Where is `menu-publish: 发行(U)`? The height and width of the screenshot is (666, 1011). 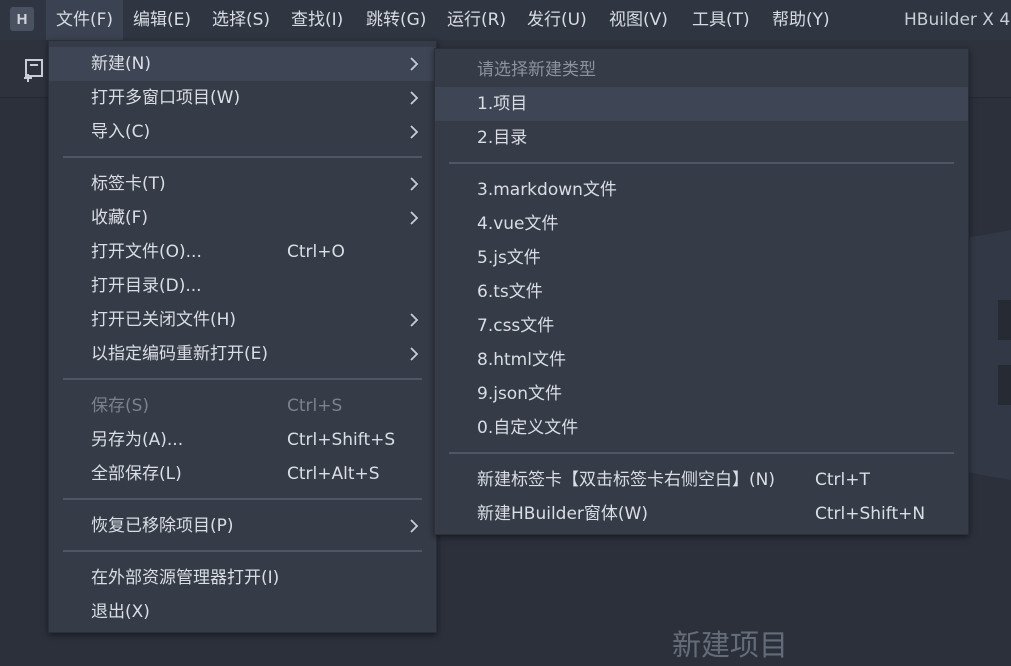 menu-publish: 发行(U) is located at coordinates (557, 20).